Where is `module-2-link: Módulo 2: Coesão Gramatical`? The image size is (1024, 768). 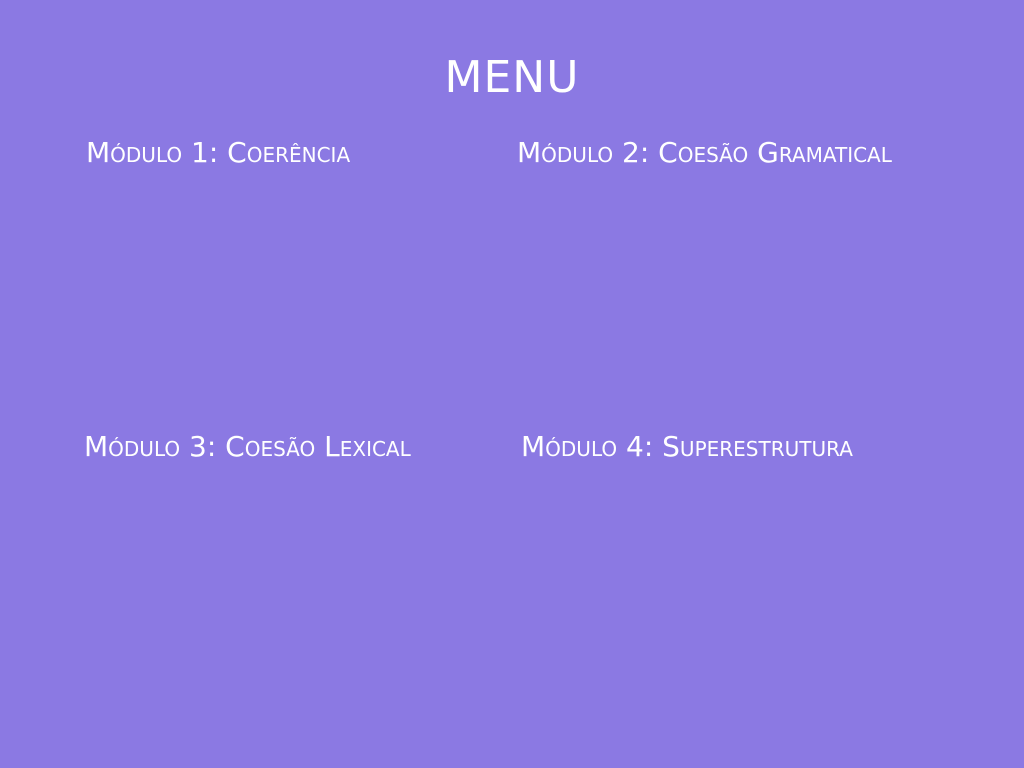
module-2-link: Módulo 2: Coesão Gramatical is located at coordinates (704, 153).